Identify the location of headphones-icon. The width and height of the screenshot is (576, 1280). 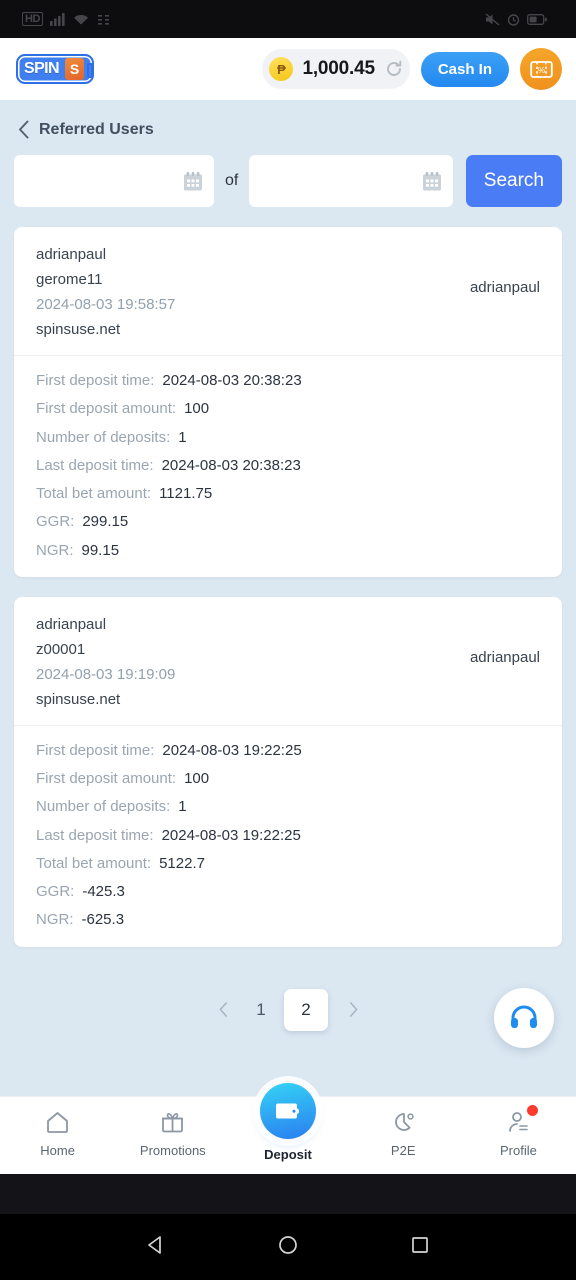
(524, 1016).